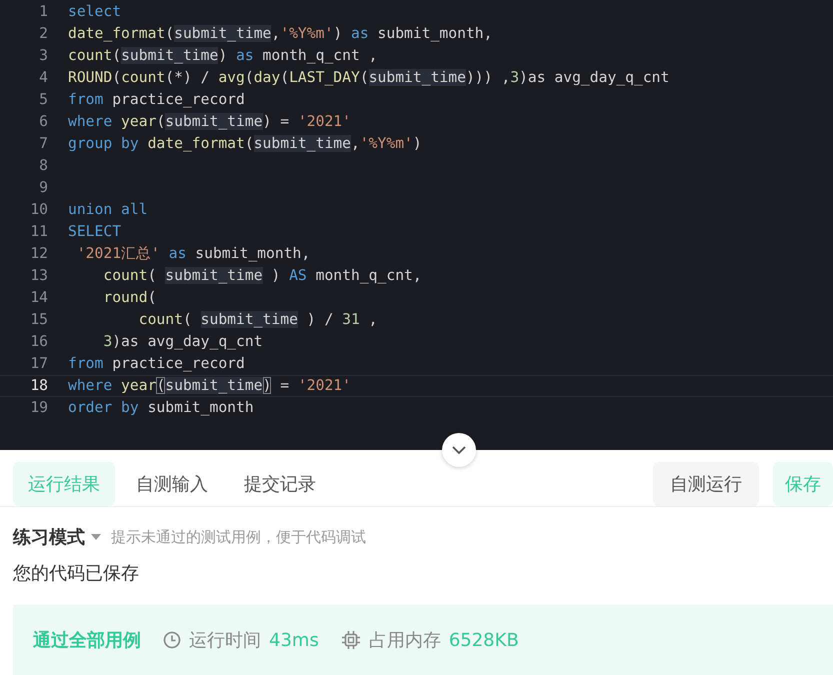 The image size is (833, 675). What do you see at coordinates (43, 122) in the screenshot?
I see `line-number: 6` at bounding box center [43, 122].